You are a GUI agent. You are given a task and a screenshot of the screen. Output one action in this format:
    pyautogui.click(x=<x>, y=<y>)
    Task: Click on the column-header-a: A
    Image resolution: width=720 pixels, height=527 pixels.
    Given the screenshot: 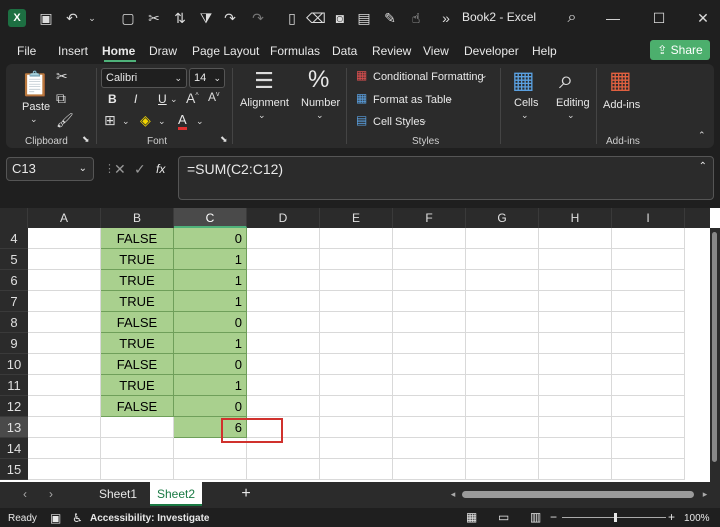 What is the action you would take?
    pyautogui.click(x=64, y=218)
    